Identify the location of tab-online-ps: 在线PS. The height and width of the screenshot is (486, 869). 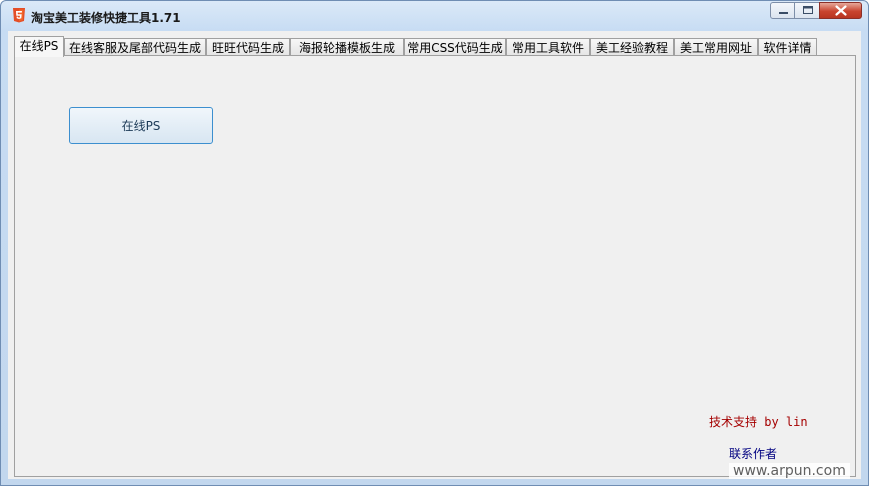
(39, 46).